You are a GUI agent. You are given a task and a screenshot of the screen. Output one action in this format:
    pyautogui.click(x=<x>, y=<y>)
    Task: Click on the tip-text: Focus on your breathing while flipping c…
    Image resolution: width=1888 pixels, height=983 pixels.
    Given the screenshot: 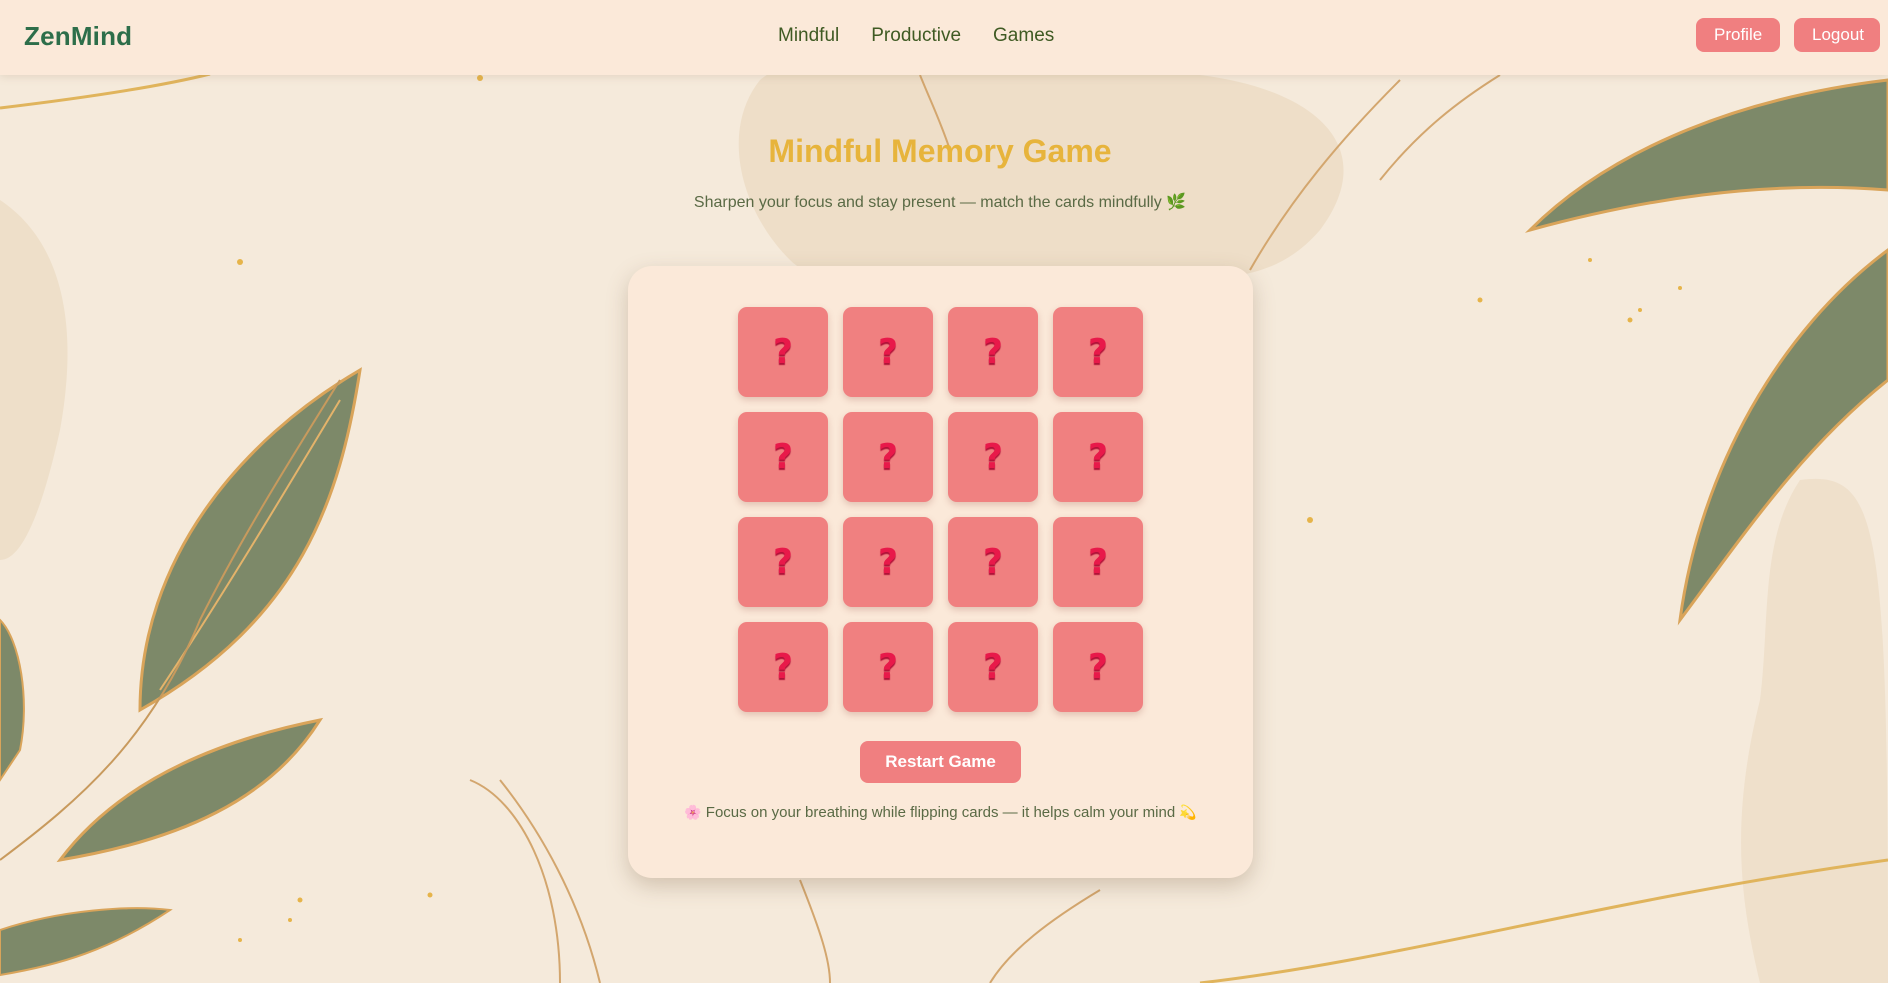 What is the action you would take?
    pyautogui.click(x=940, y=812)
    